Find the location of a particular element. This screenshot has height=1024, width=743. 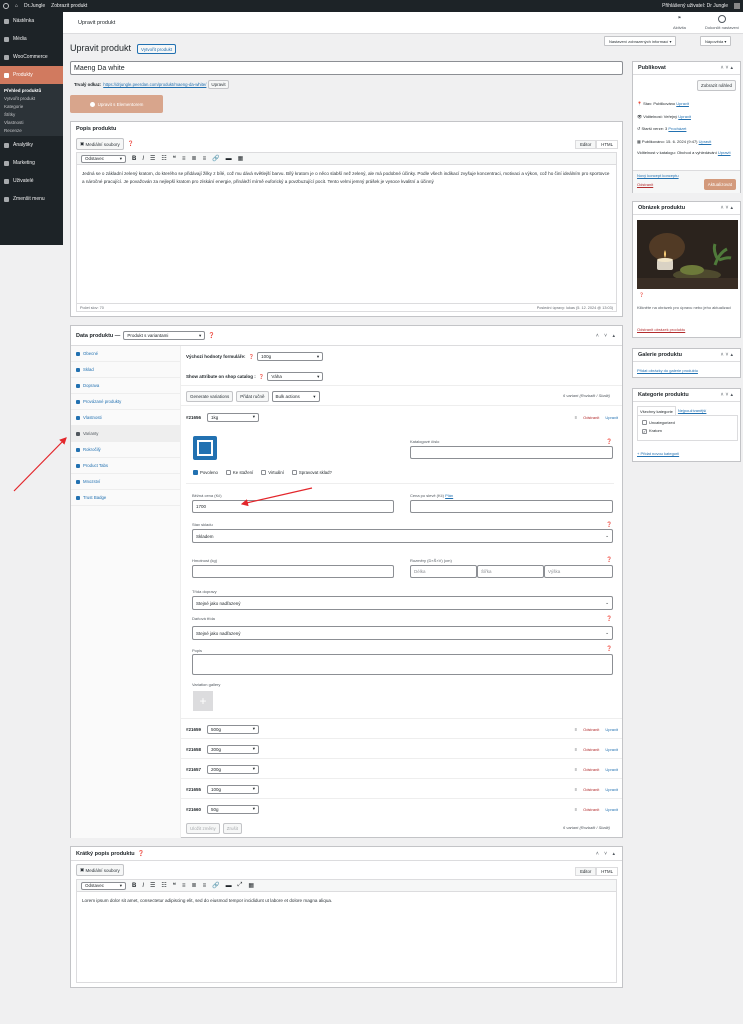

format-select: Odstavec ▾ is located at coordinates (103, 158).